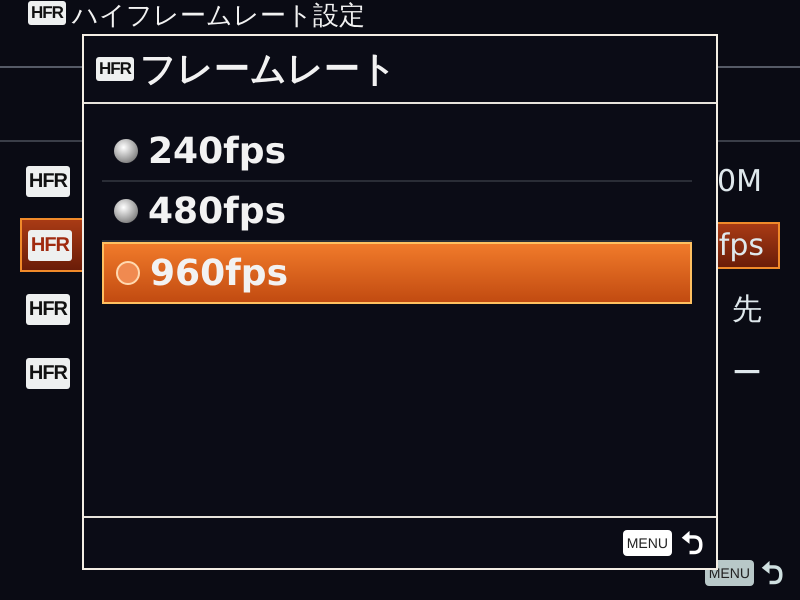  Describe the element at coordinates (218, 16) in the screenshot. I see `screen-title: ハイフレームレート設定` at that location.